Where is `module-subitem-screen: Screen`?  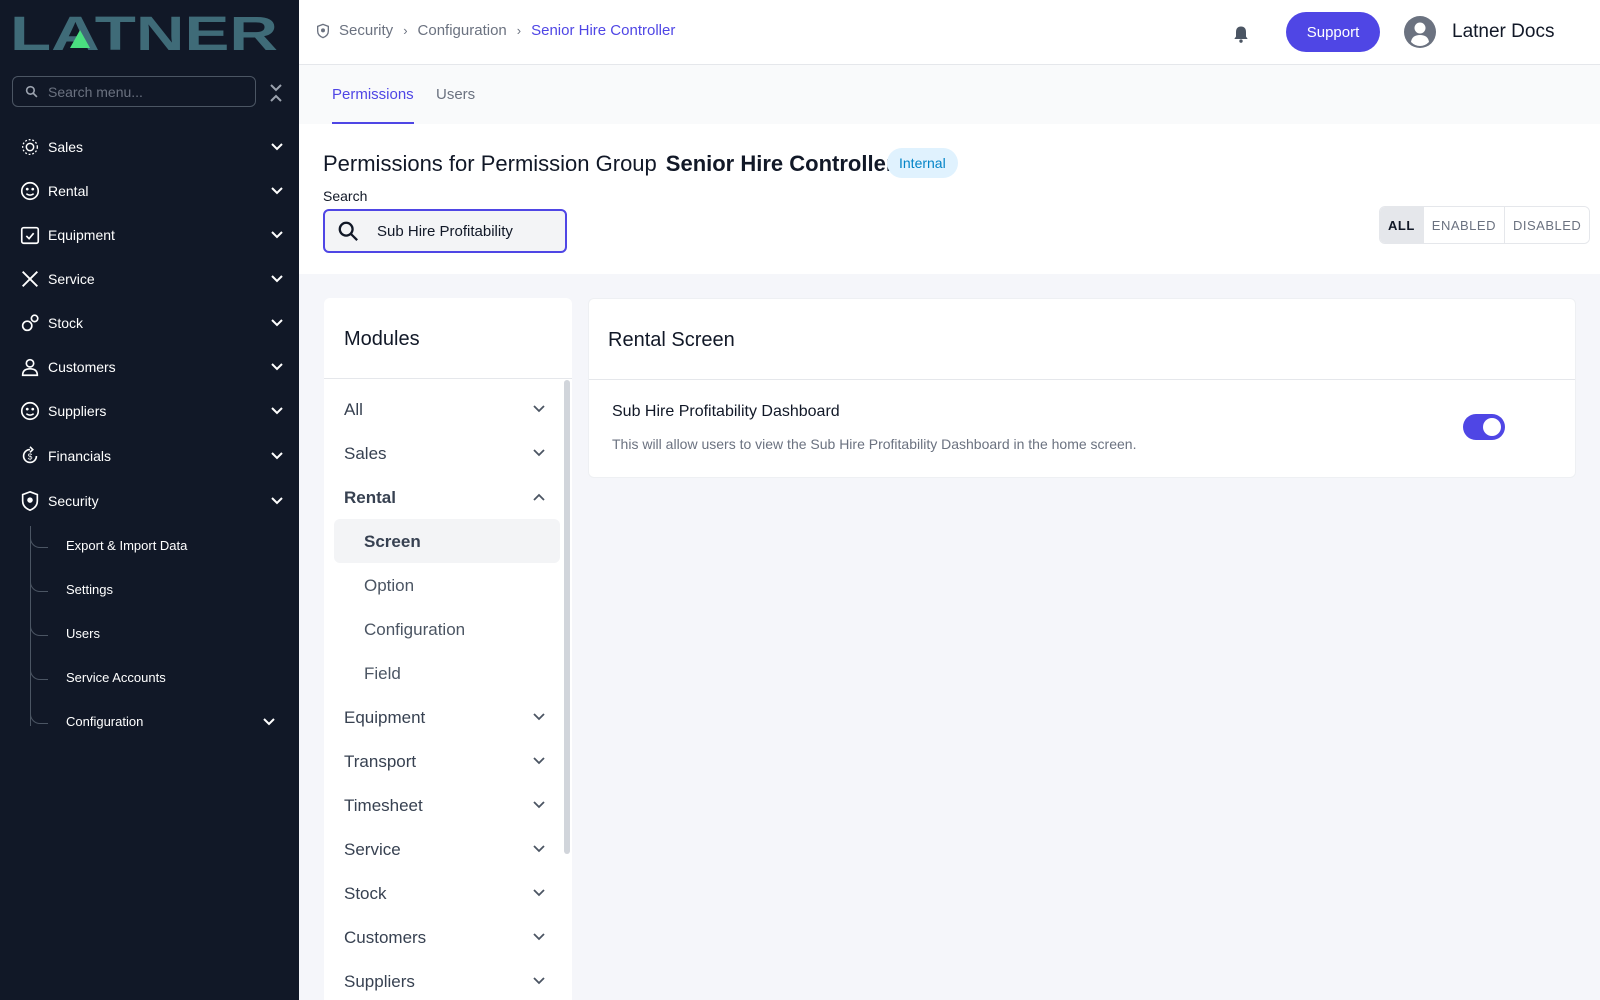 module-subitem-screen: Screen is located at coordinates (448, 541).